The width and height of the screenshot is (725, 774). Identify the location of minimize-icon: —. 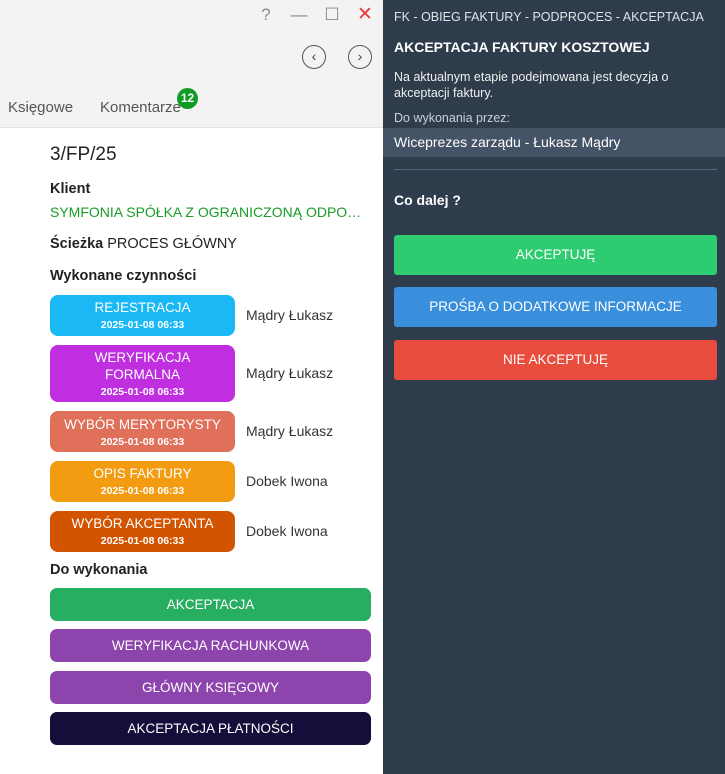
(299, 15).